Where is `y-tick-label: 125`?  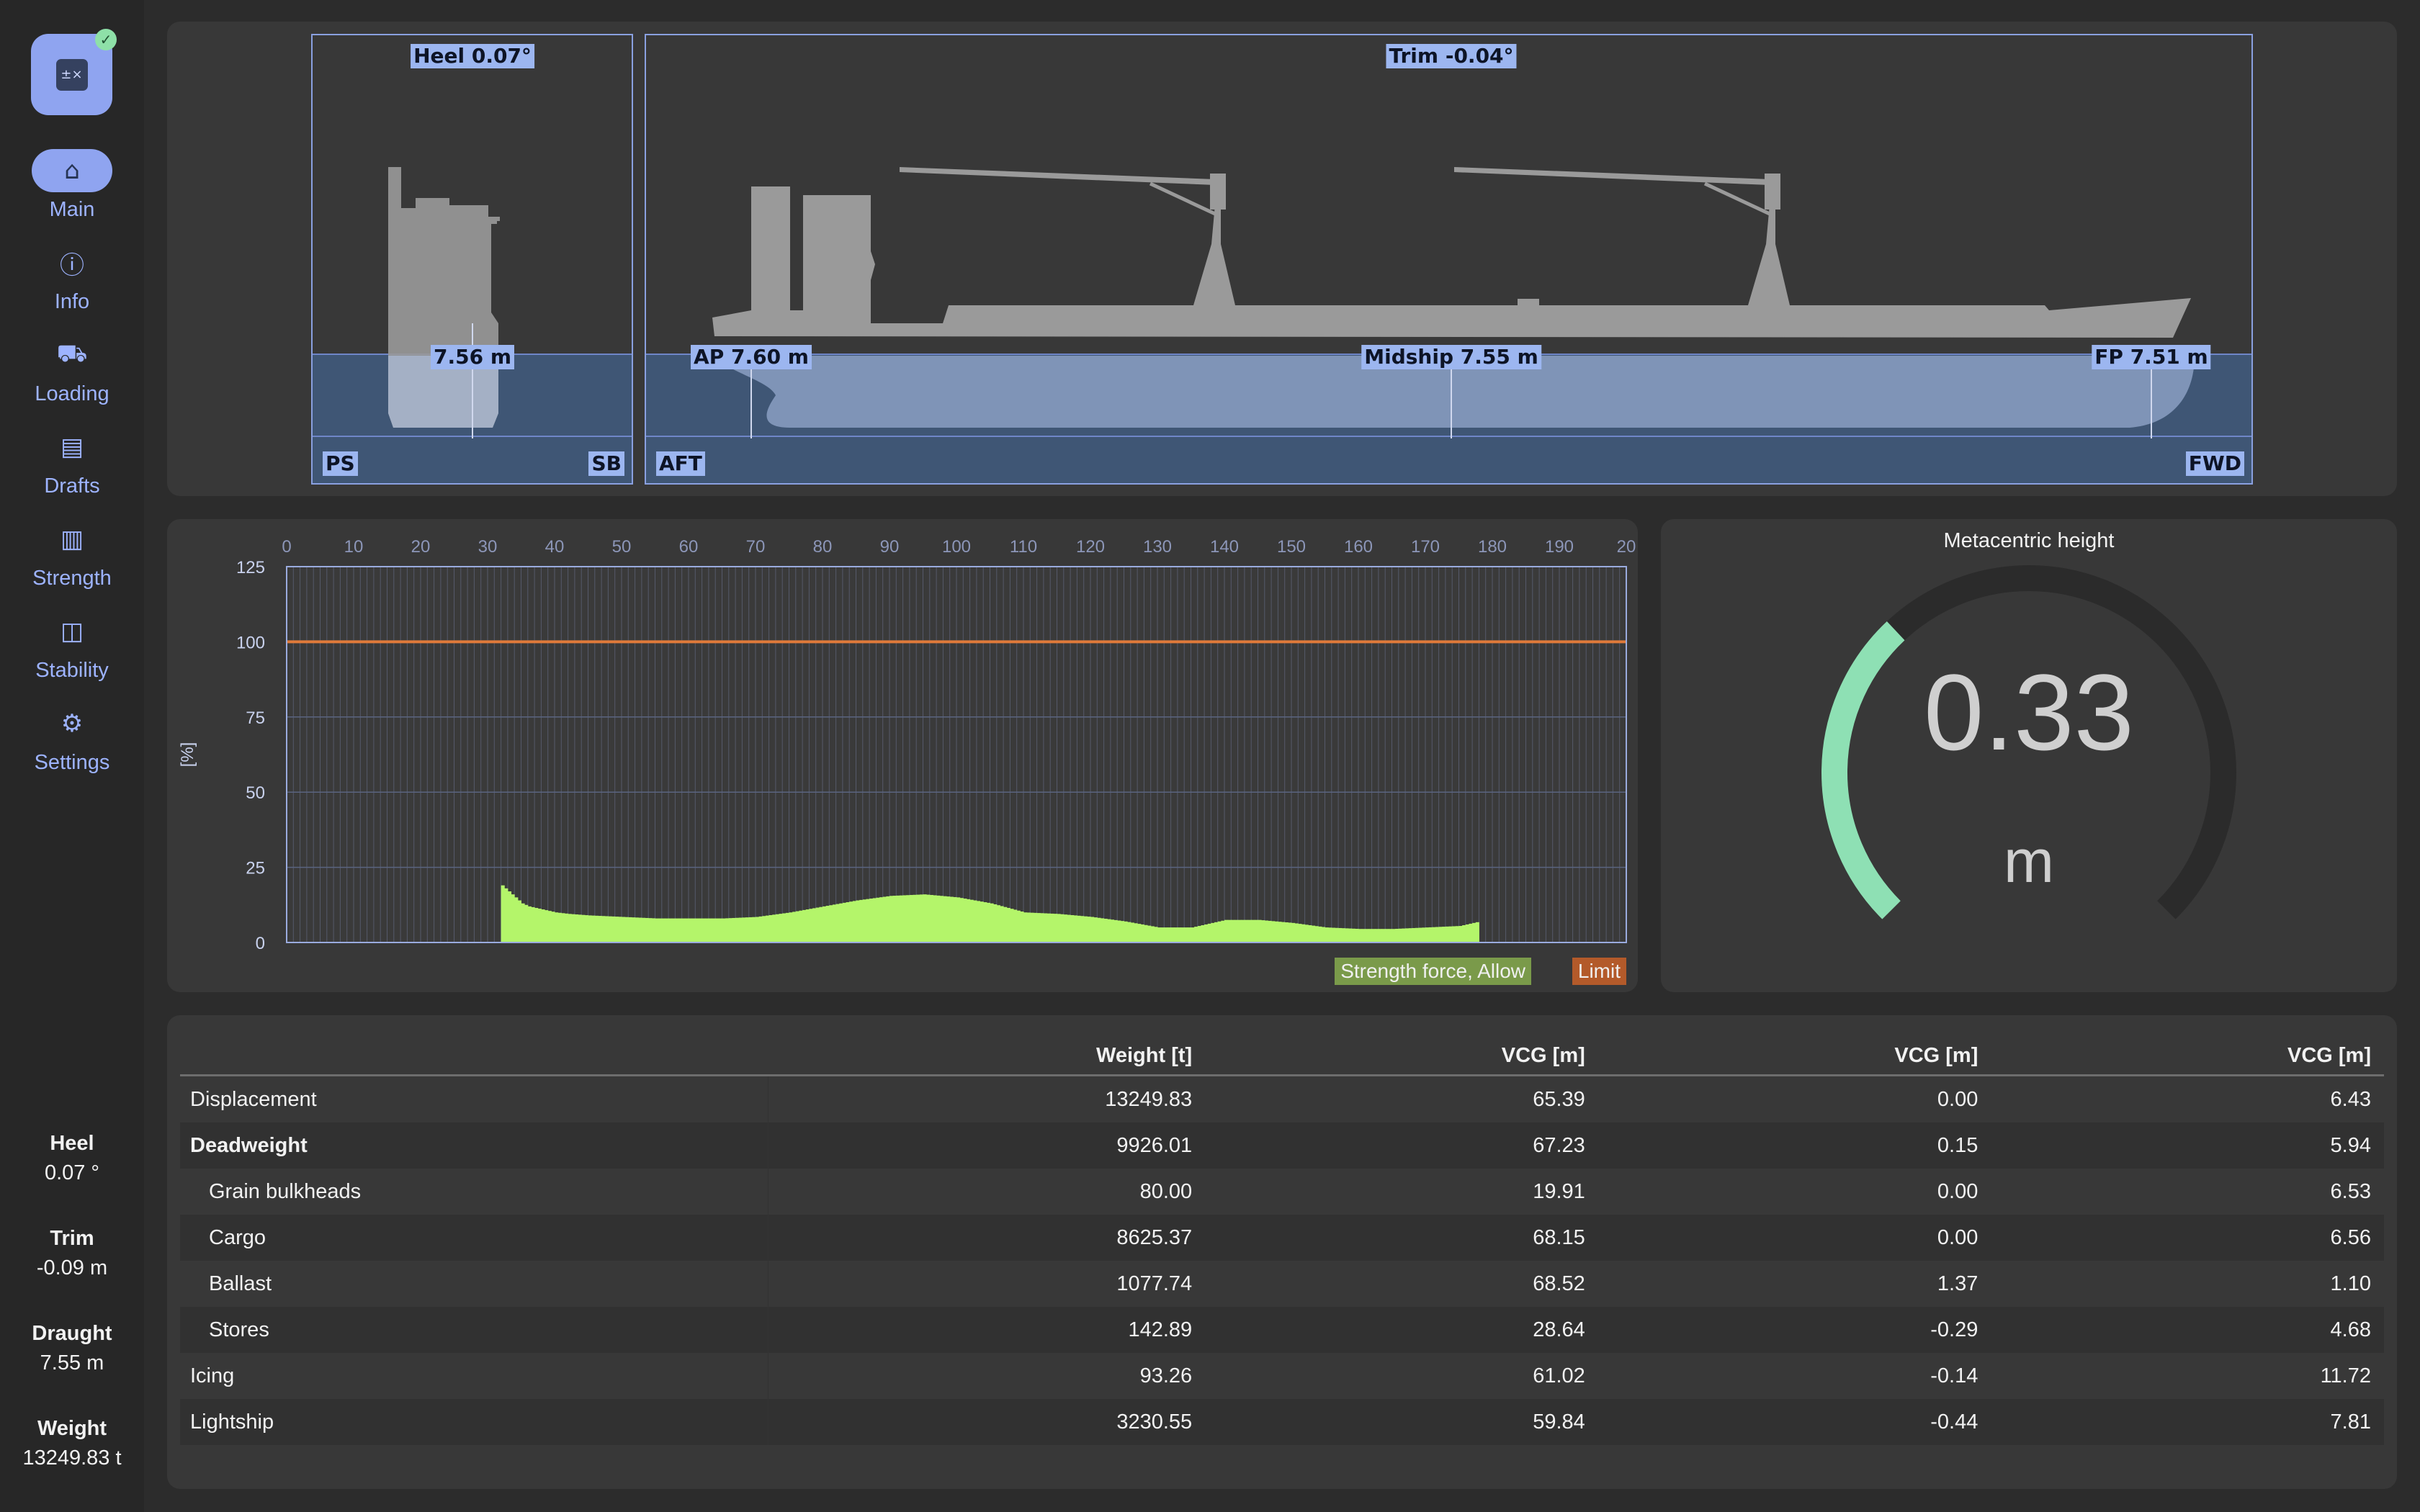 y-tick-label: 125 is located at coordinates (250, 567).